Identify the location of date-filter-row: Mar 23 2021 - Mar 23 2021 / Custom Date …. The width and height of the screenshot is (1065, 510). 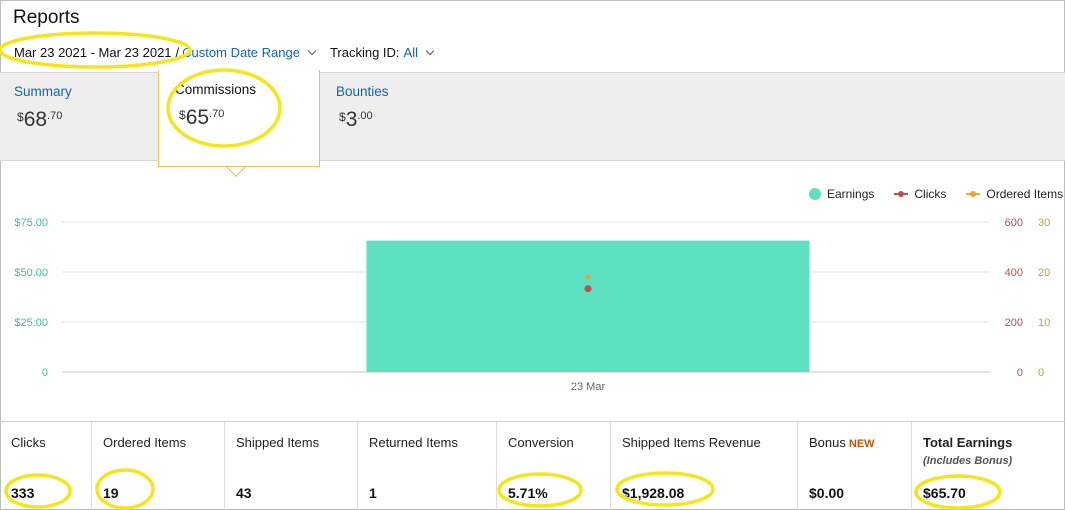
(224, 52).